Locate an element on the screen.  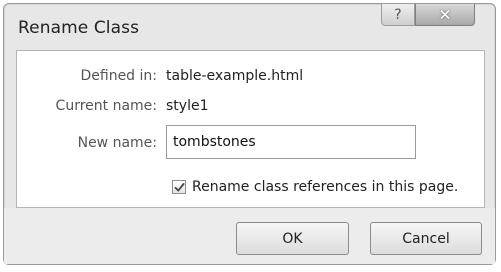
help-icon: ? is located at coordinates (398, 14).